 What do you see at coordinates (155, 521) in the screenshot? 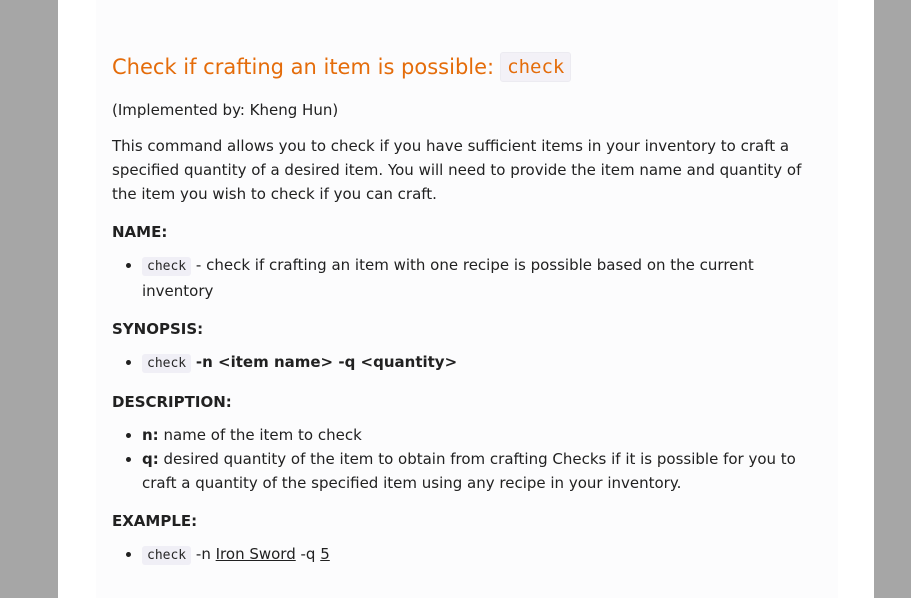
I see `example-label: EXAMPLE:` at bounding box center [155, 521].